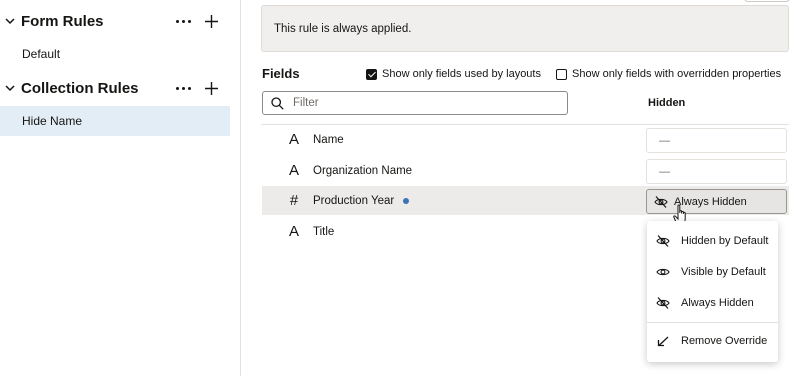  I want to click on checkbox-used-by-layouts: Show only fields used by layouts, so click(453, 74).